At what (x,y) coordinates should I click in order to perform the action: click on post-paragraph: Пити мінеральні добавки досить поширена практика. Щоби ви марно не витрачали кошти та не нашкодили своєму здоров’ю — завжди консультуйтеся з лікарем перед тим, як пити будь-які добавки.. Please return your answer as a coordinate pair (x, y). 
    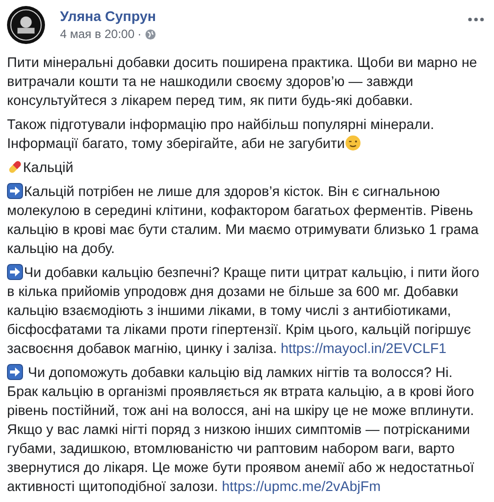
    Looking at the image, I should click on (242, 81).